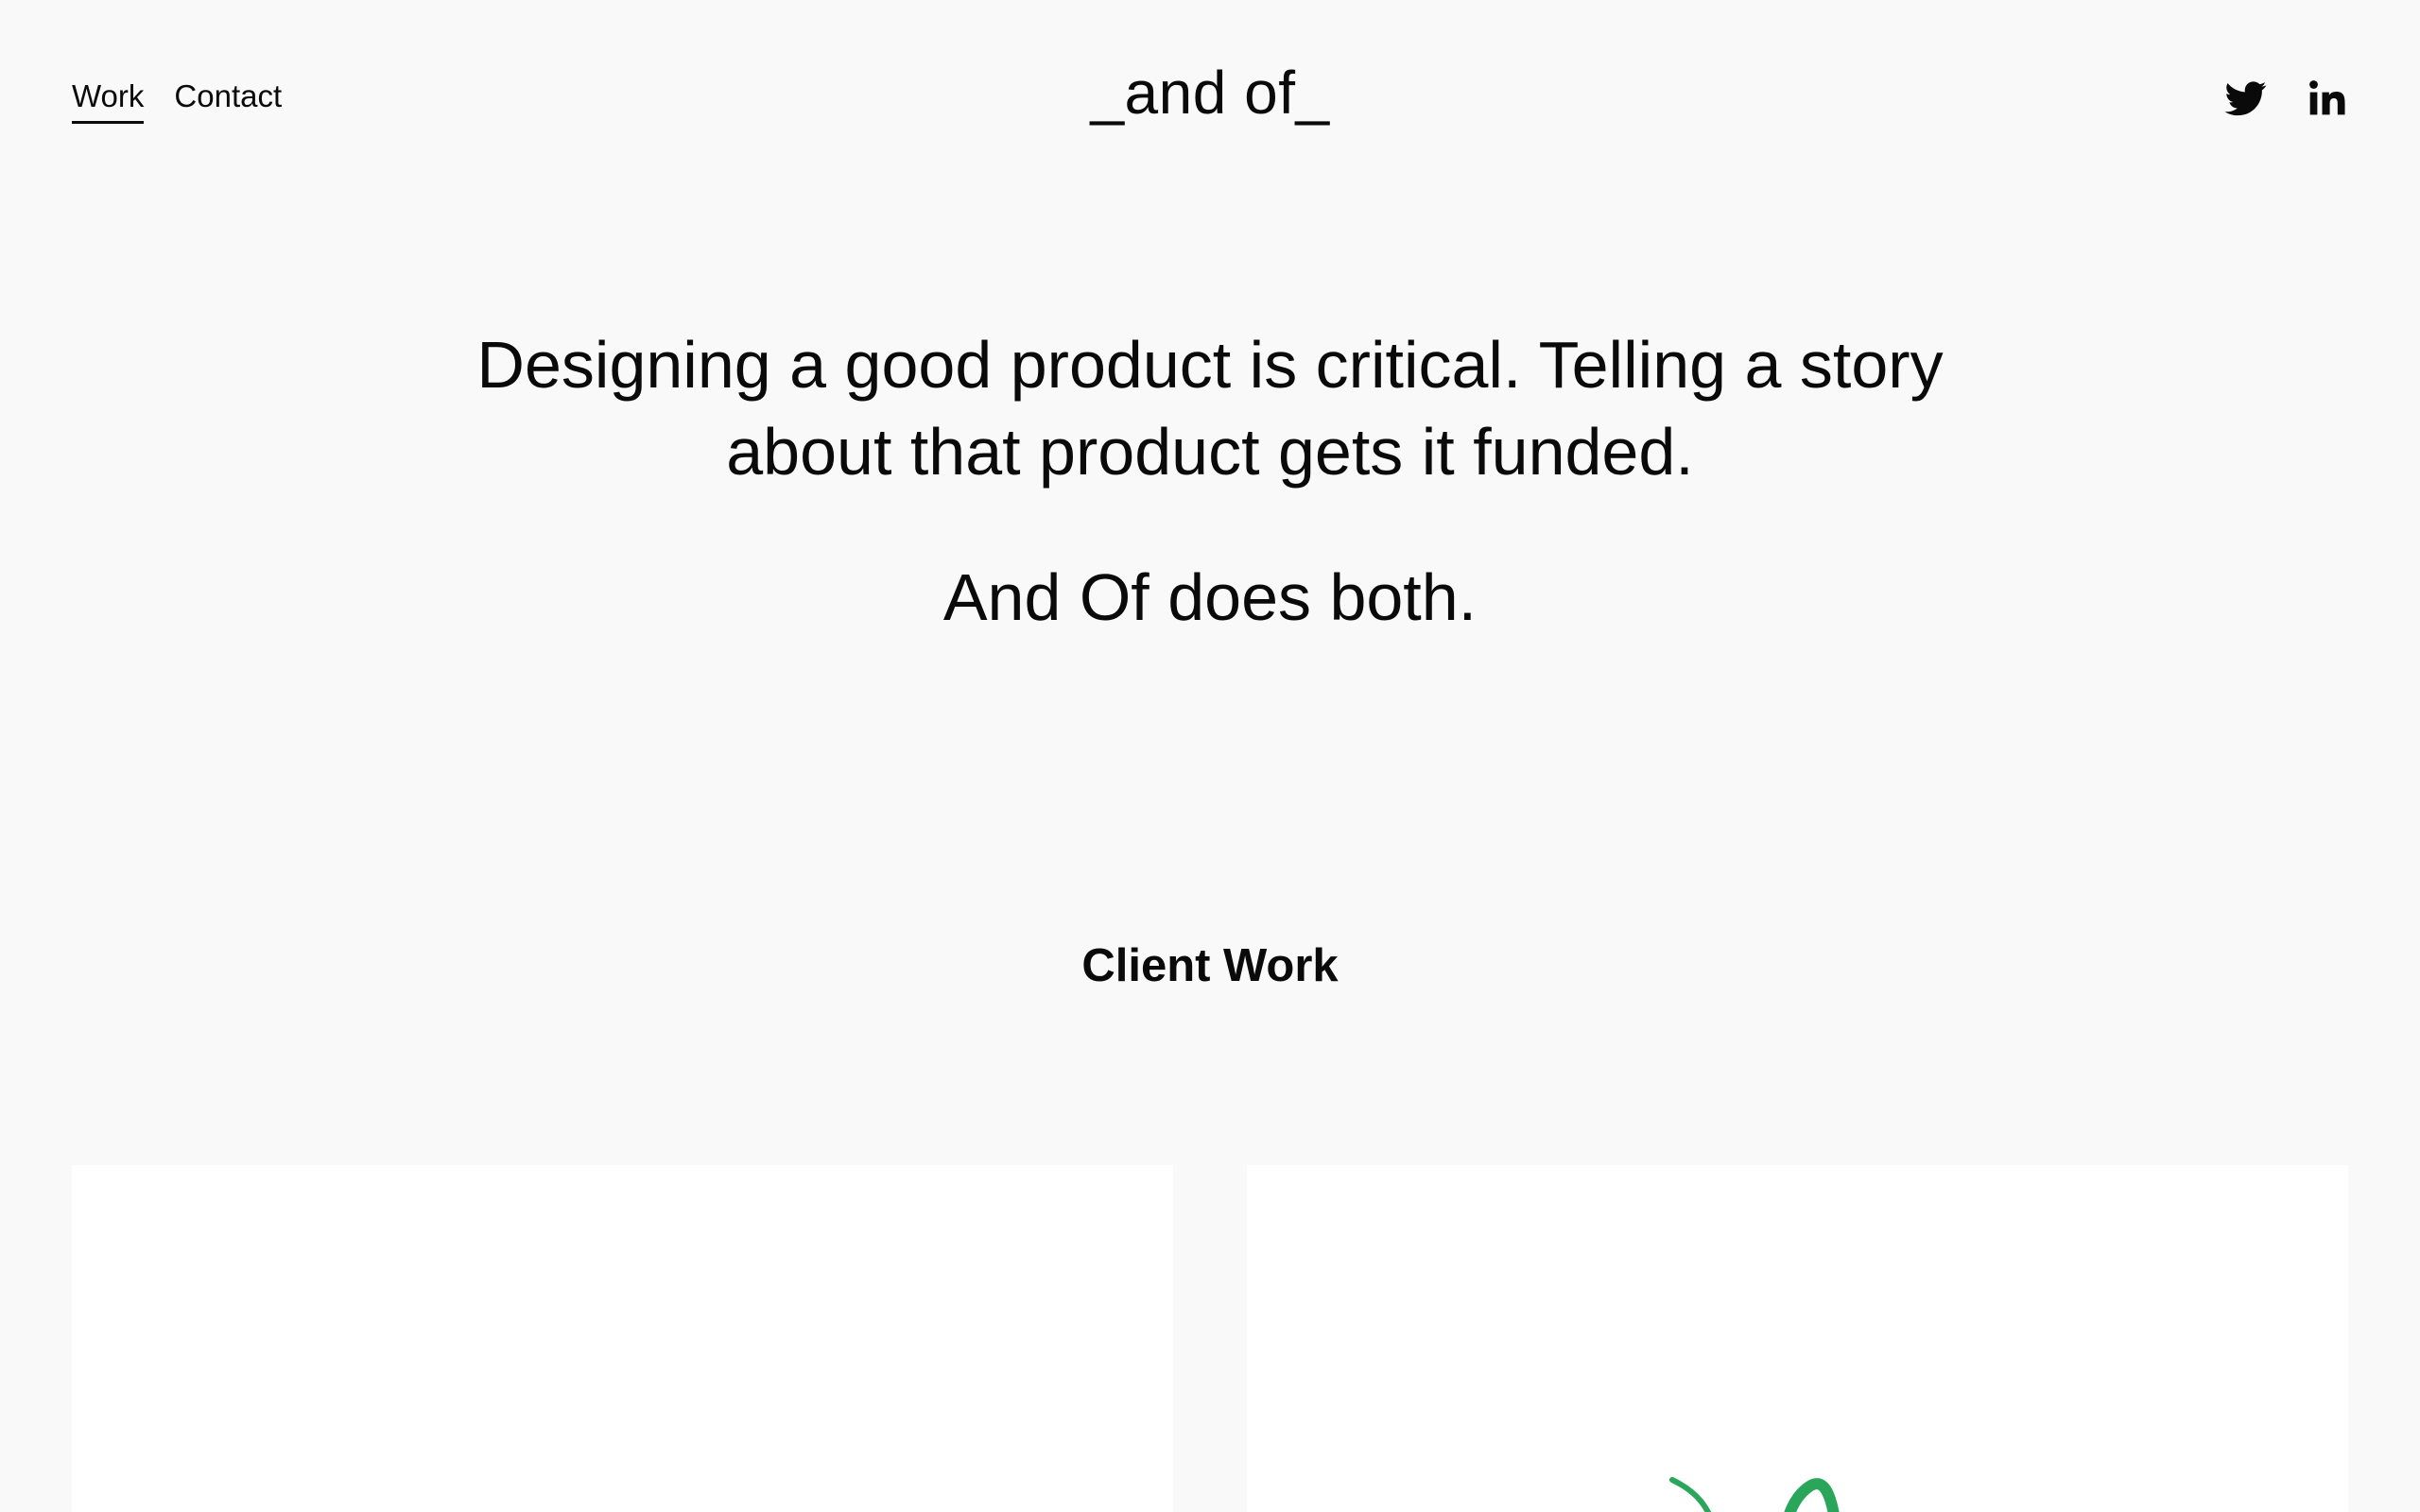 The image size is (2420, 1512). What do you see at coordinates (1812, 1495) in the screenshot?
I see `green-arc-shape` at bounding box center [1812, 1495].